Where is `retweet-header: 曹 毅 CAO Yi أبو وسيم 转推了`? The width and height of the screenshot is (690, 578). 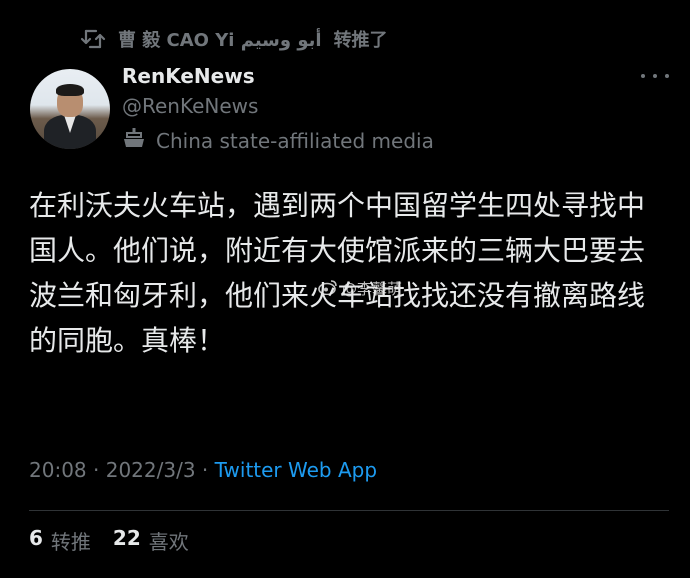 retweet-header: 曹 毅 CAO Yi أبو وسيم 转推了 is located at coordinates (234, 39).